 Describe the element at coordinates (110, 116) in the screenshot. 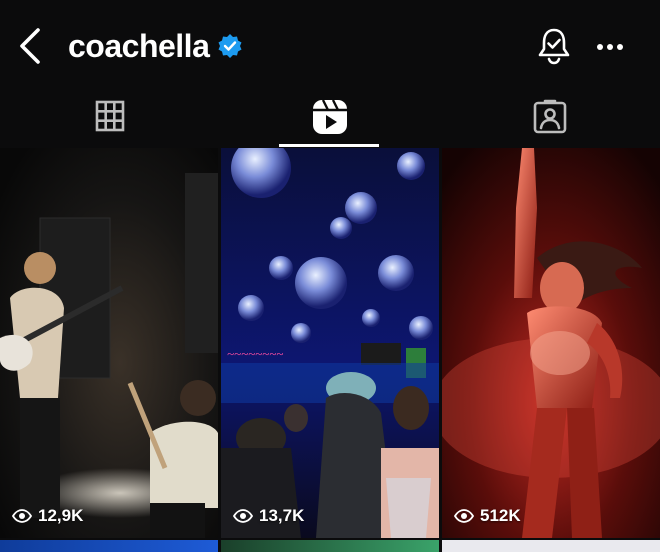

I see `grid-icon` at that location.